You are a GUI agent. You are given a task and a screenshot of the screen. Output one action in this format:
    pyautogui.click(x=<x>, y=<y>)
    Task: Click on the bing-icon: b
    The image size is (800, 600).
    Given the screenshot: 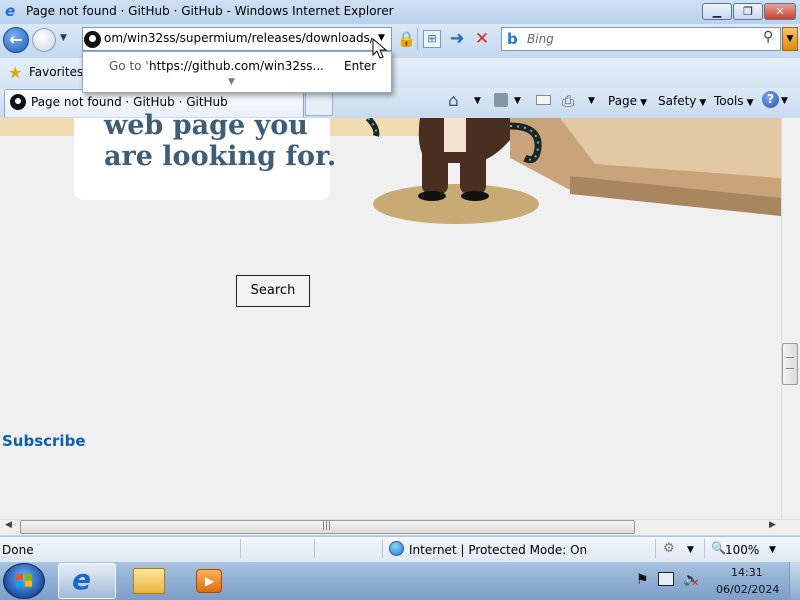 What is the action you would take?
    pyautogui.click(x=512, y=39)
    